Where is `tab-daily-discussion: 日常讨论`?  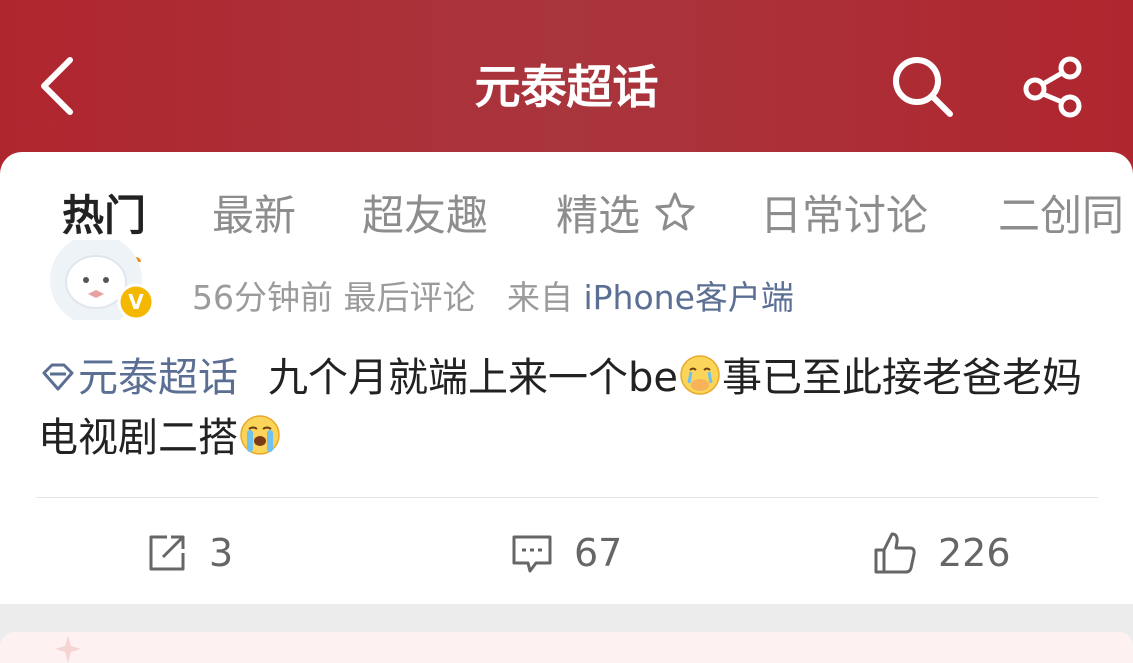
tab-daily-discussion: 日常讨论 is located at coordinates (844, 216).